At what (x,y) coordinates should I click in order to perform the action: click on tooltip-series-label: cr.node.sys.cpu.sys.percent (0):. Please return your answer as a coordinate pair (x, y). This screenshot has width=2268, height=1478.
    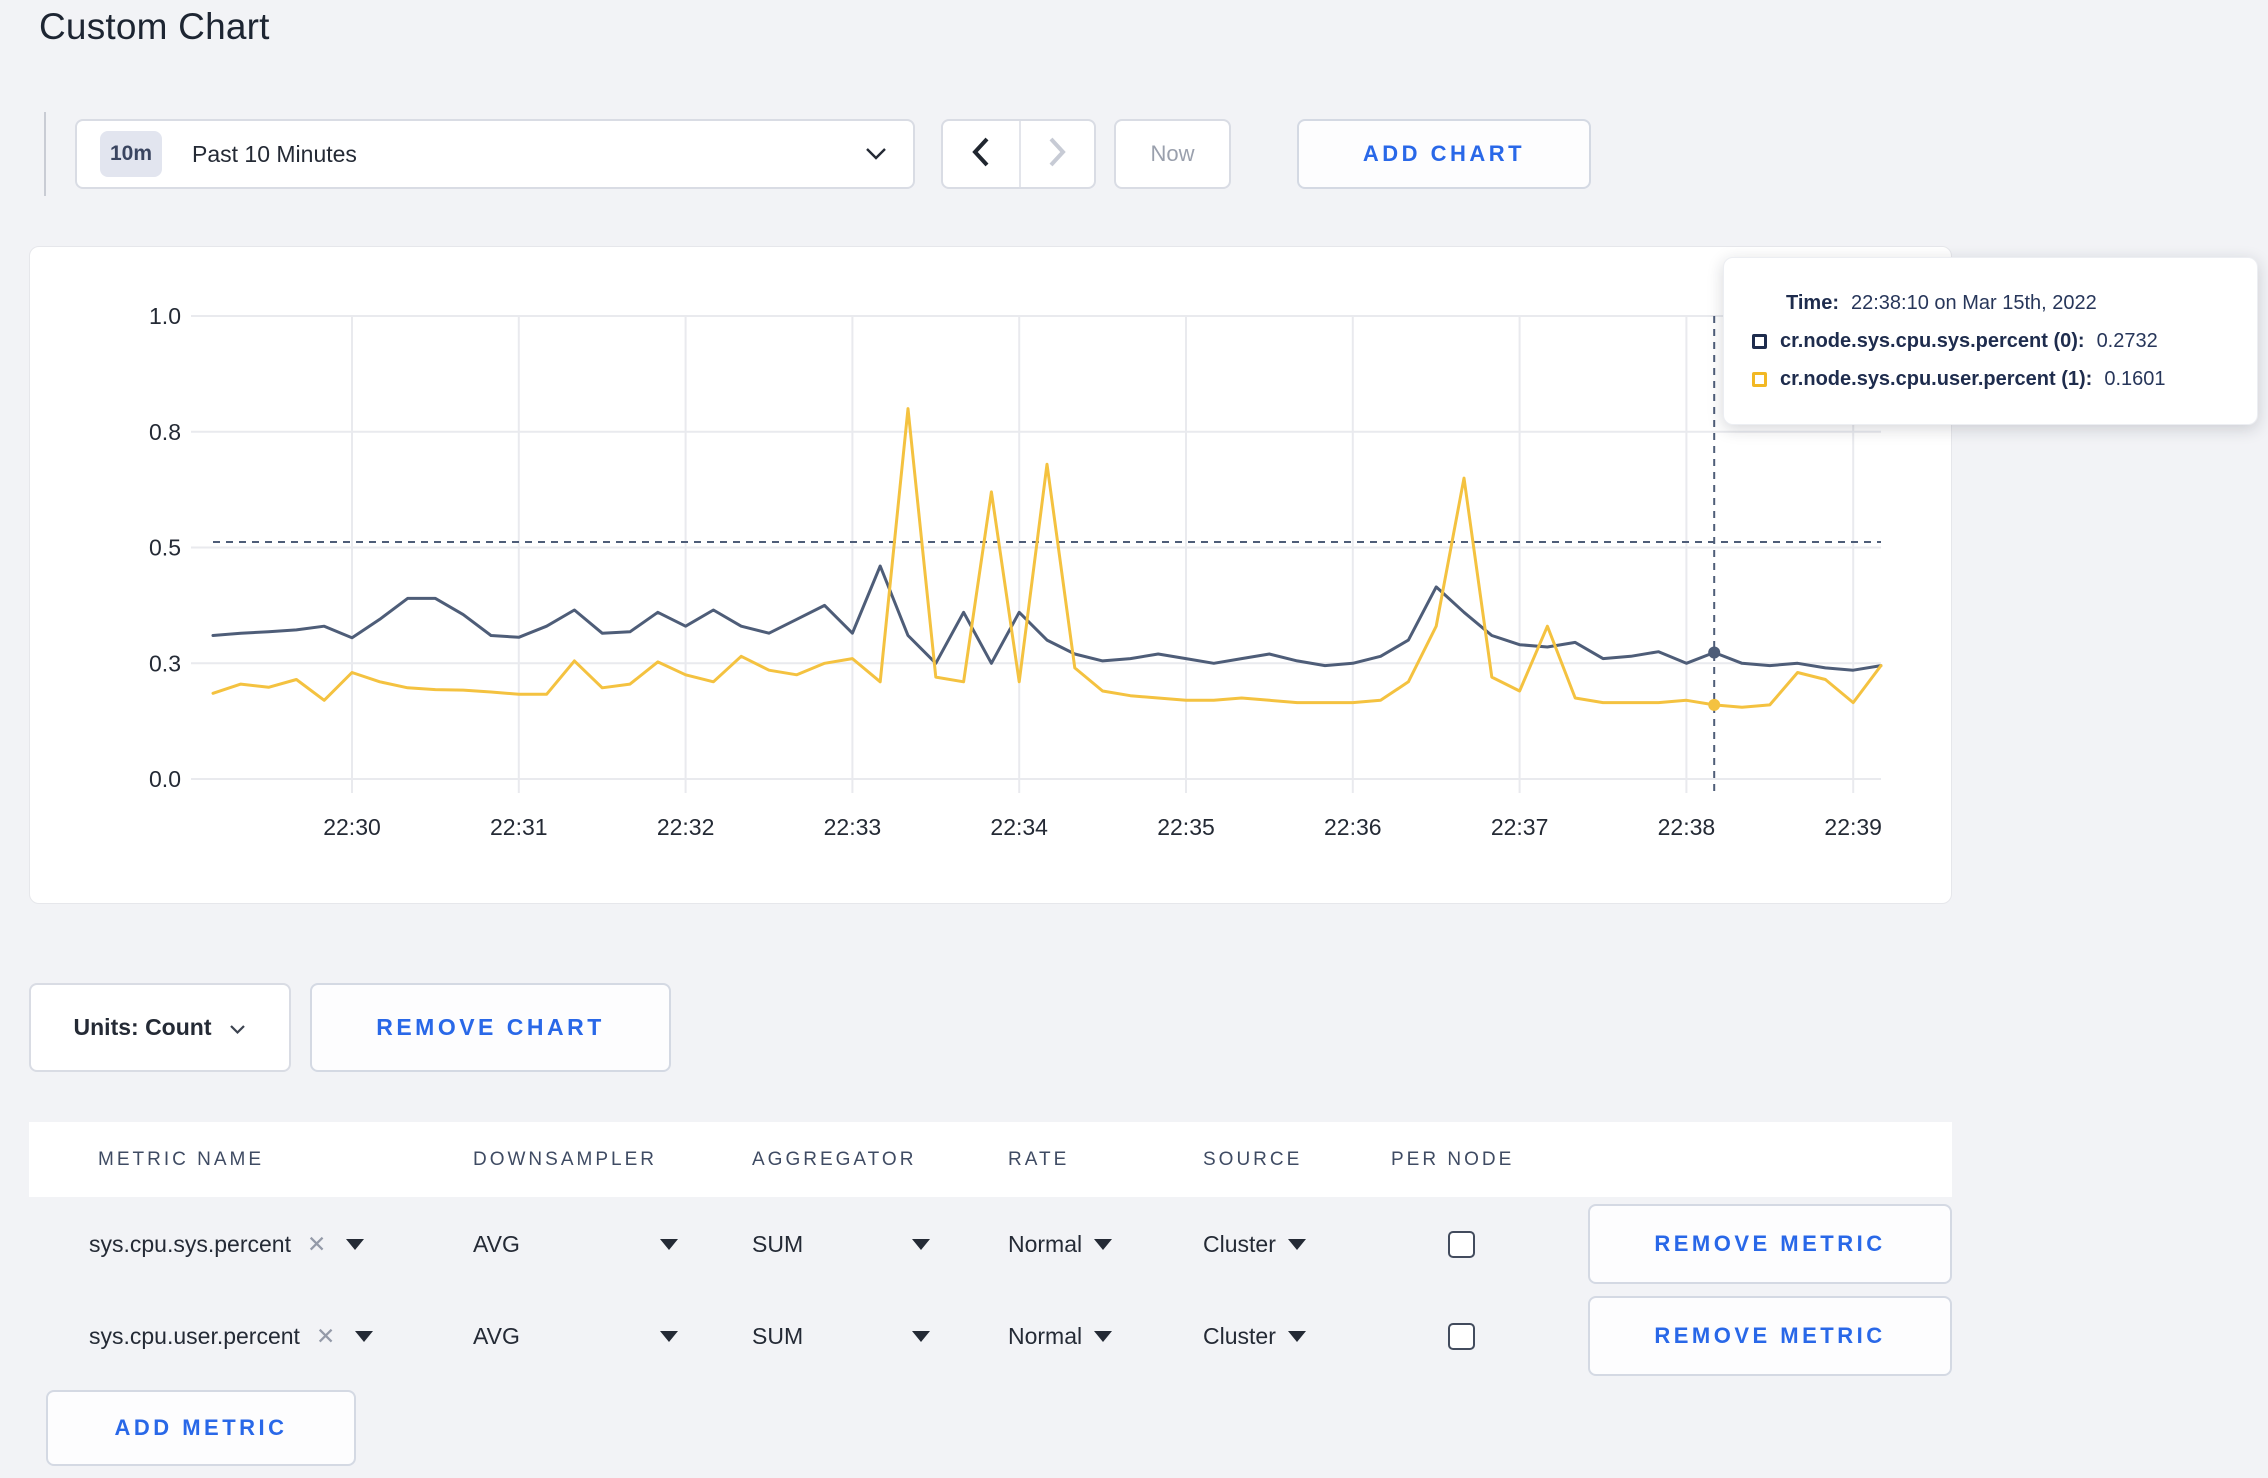
    Looking at the image, I should click on (1932, 340).